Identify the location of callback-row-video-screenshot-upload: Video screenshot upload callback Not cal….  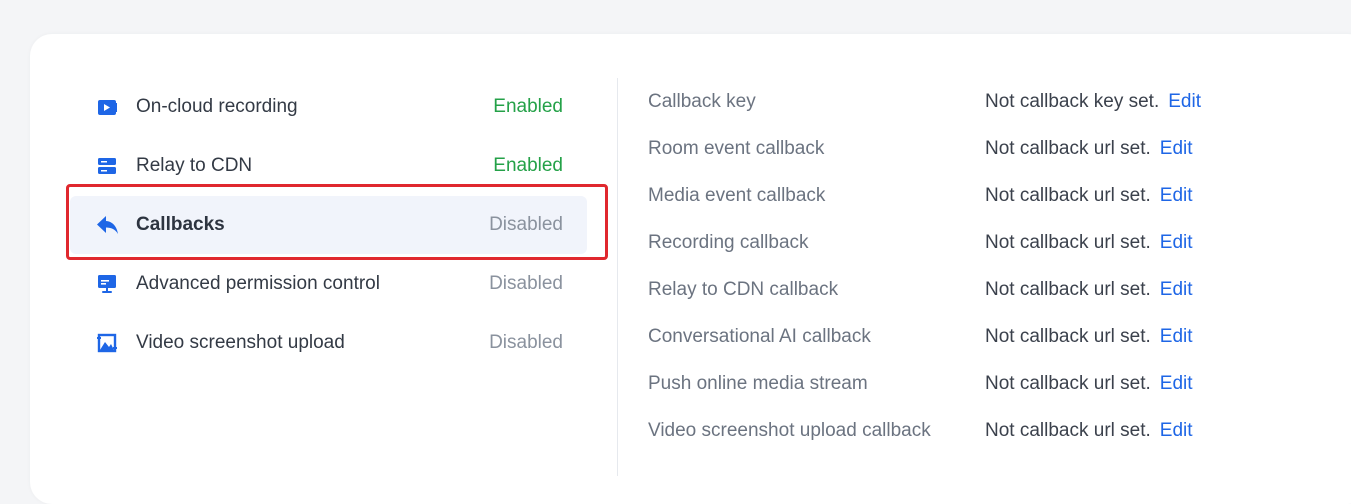
(993, 432).